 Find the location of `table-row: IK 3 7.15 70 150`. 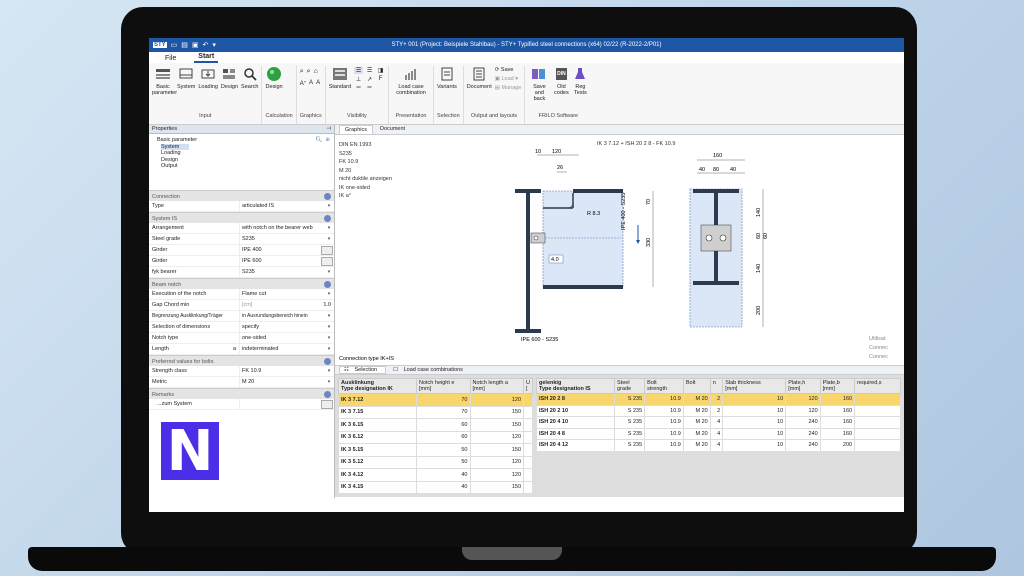

table-row: IK 3 7.15 70 150 is located at coordinates (435, 412).